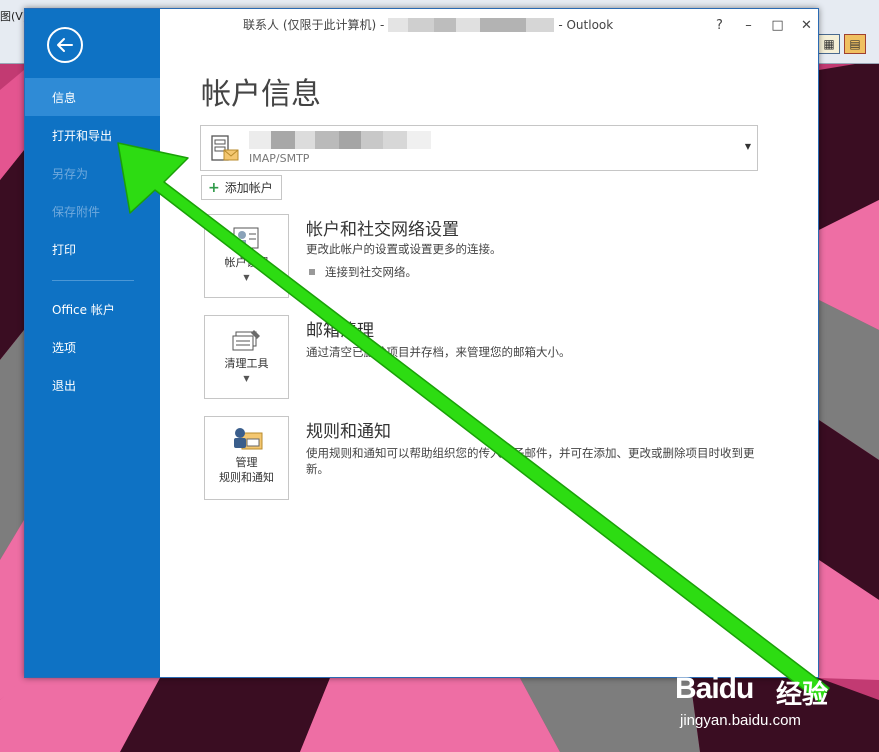  Describe the element at coordinates (805, 25) in the screenshot. I see `close-button: ✕` at that location.